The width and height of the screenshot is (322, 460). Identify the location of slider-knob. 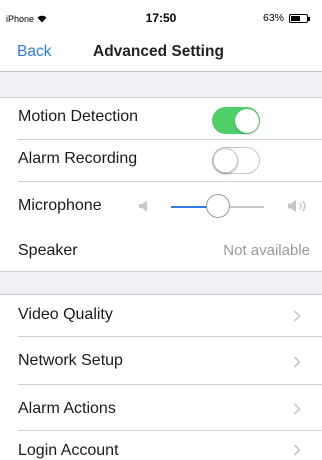
(217, 206).